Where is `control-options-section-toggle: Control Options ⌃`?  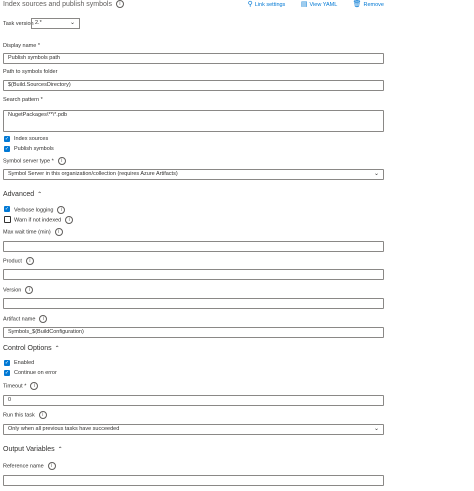 control-options-section-toggle: Control Options ⌃ is located at coordinates (31, 348).